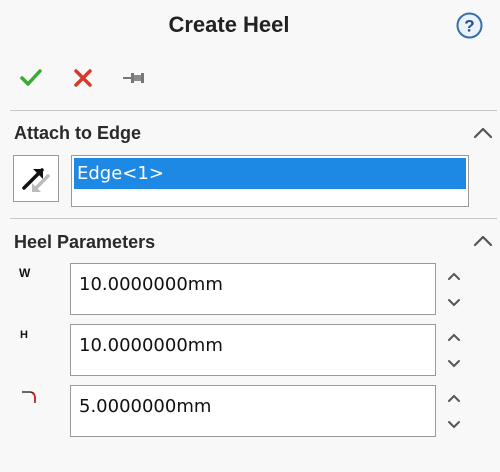  I want to click on radius-input: 5.0000000mm, so click(253, 411).